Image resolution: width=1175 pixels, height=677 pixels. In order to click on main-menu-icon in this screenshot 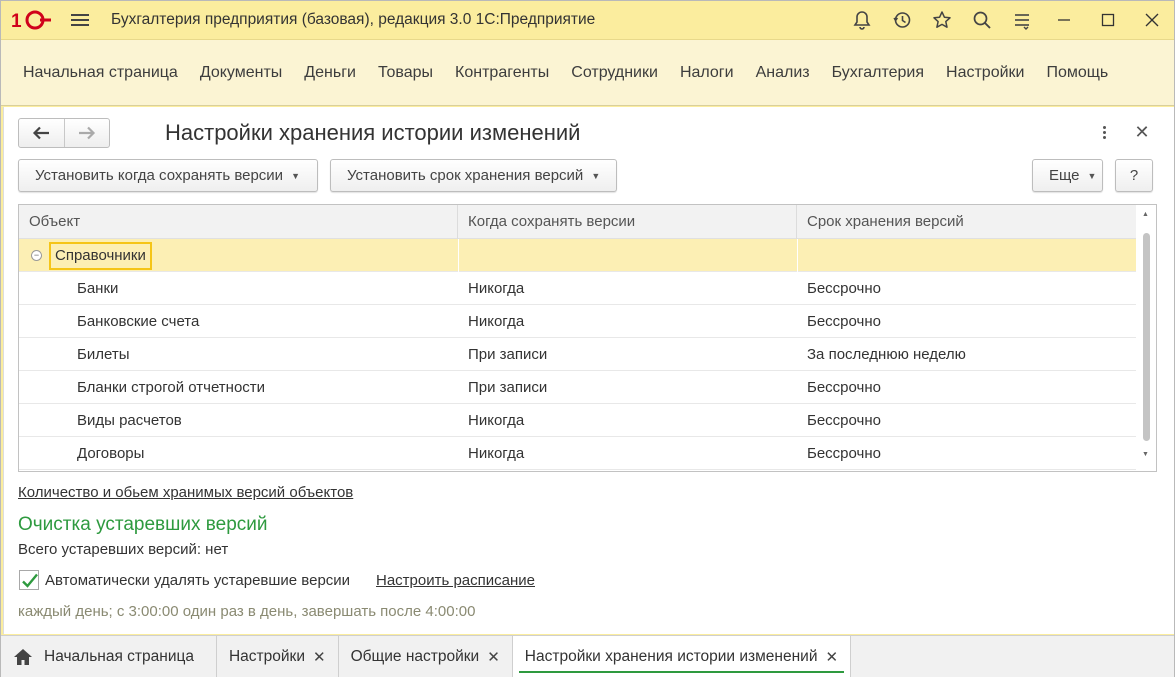, I will do `click(80, 20)`.